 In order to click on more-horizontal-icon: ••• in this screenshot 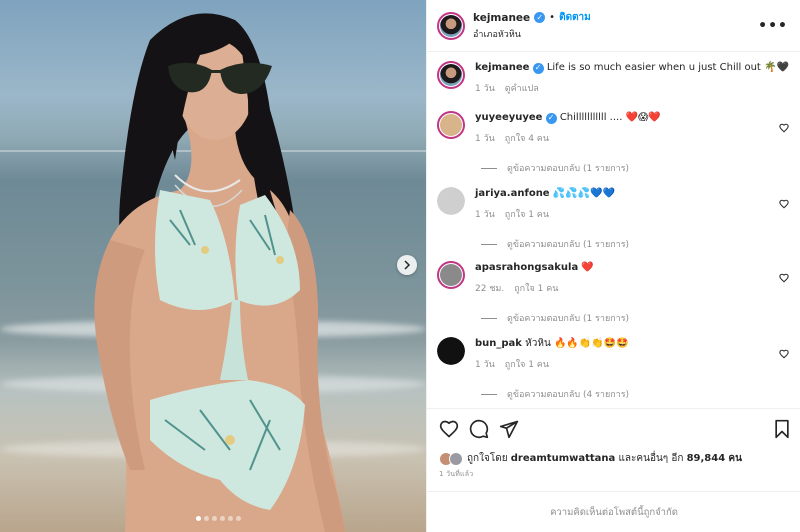, I will do `click(773, 26)`.